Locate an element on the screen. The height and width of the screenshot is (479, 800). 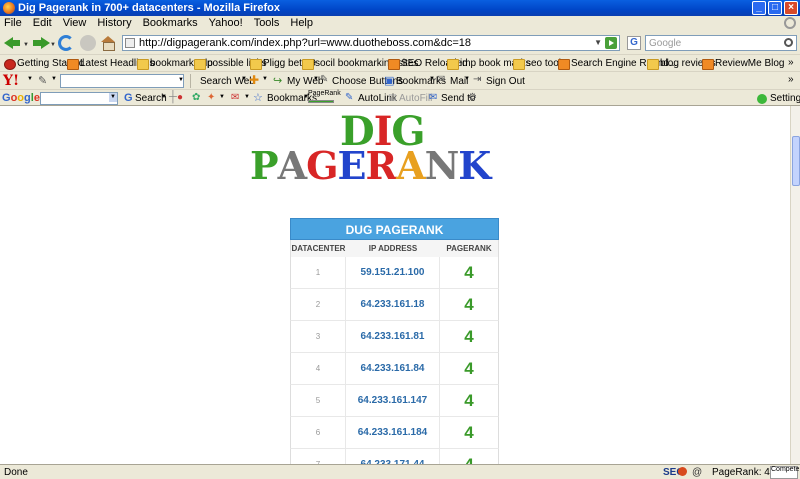
forward-arrow-icon is located at coordinates (41, 43).